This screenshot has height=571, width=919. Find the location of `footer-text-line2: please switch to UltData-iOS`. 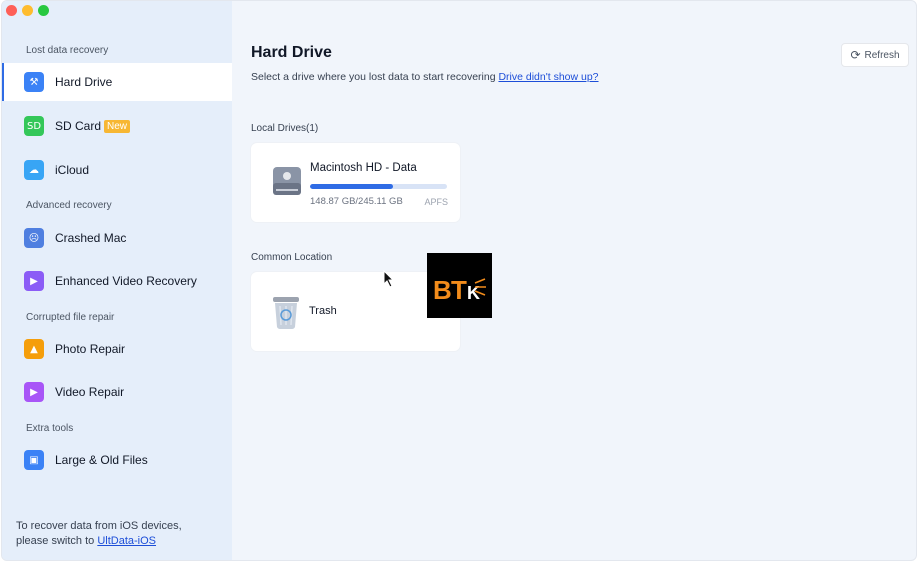

footer-text-line2: please switch to UltData-iOS is located at coordinates (86, 541).